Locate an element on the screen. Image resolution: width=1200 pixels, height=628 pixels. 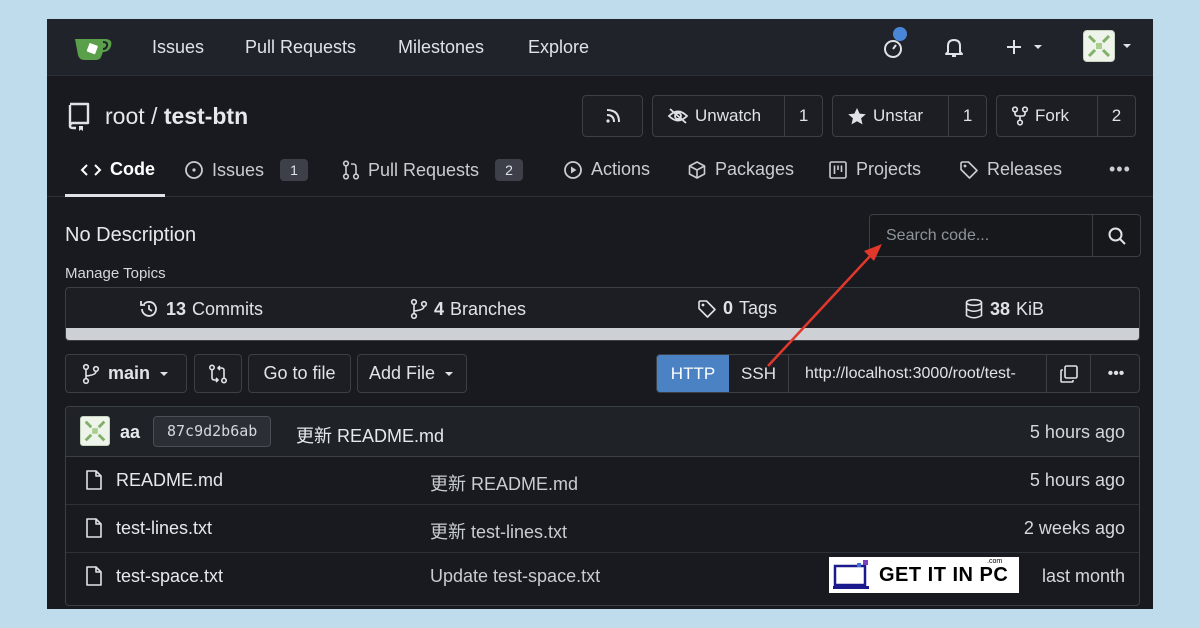
tabs-more-button: ••• is located at coordinates (1120, 169).